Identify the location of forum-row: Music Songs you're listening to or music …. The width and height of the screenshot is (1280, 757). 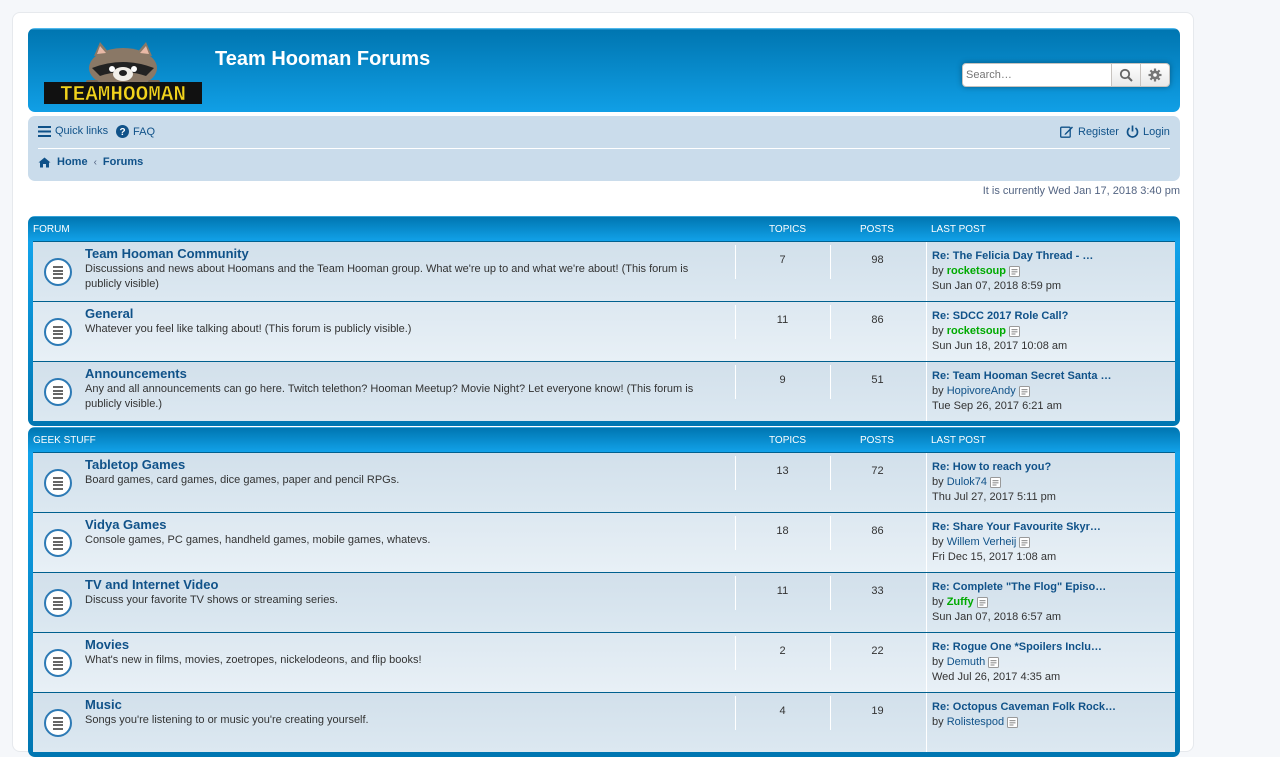
(604, 722).